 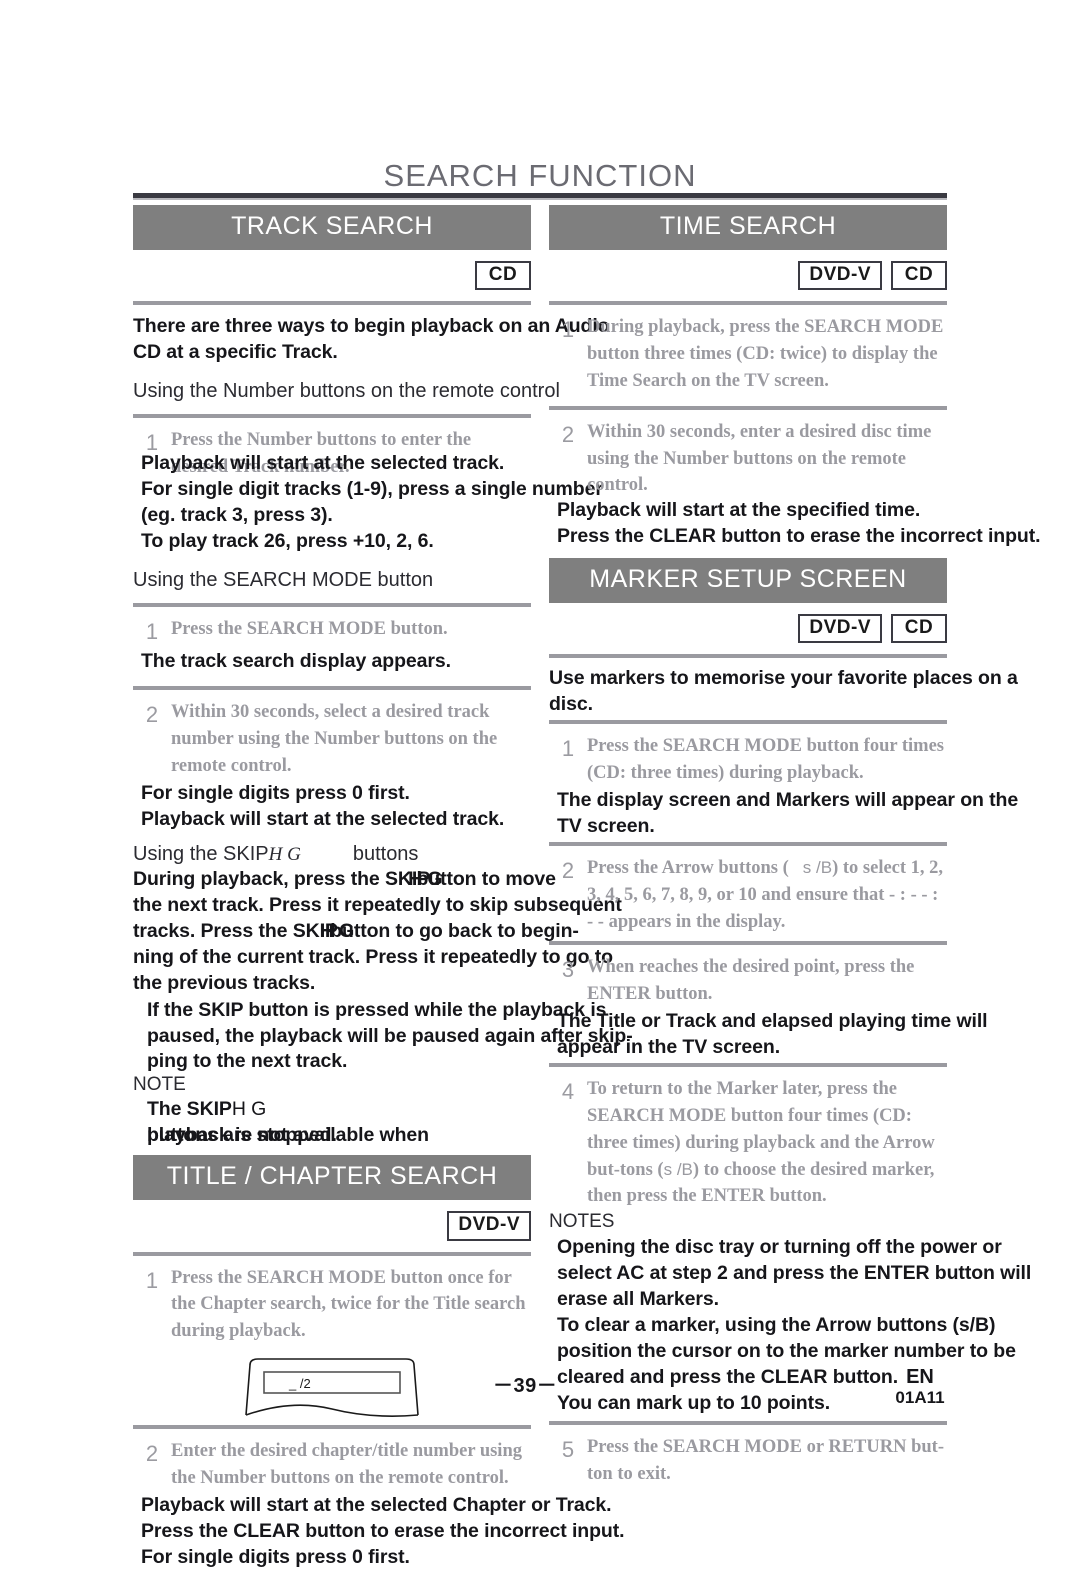 I want to click on skip-line-3a: tracks. Press the SKIP, so click(x=235, y=931).